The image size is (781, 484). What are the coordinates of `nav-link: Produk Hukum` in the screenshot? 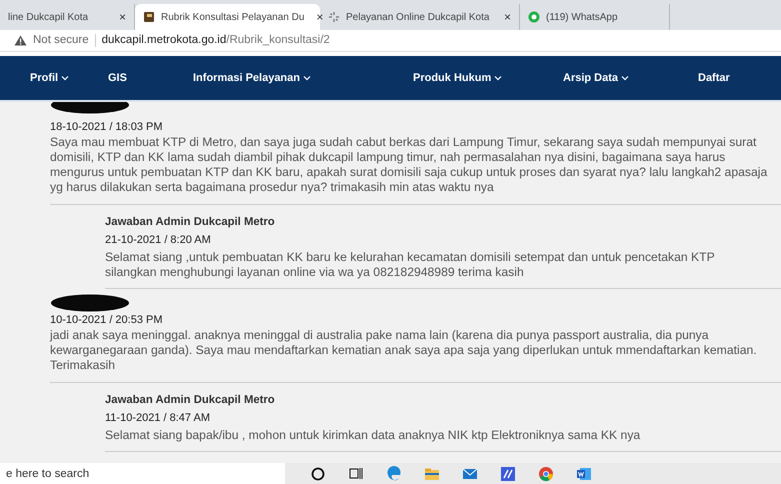 It's located at (488, 78).